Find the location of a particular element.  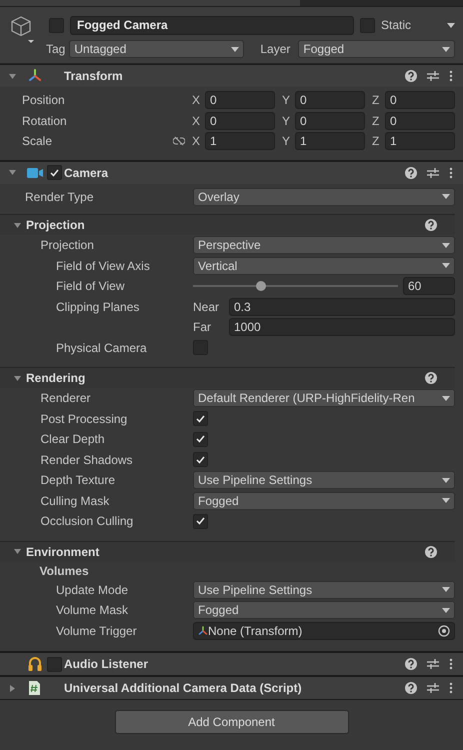

dropdown: Vertical is located at coordinates (324, 265).